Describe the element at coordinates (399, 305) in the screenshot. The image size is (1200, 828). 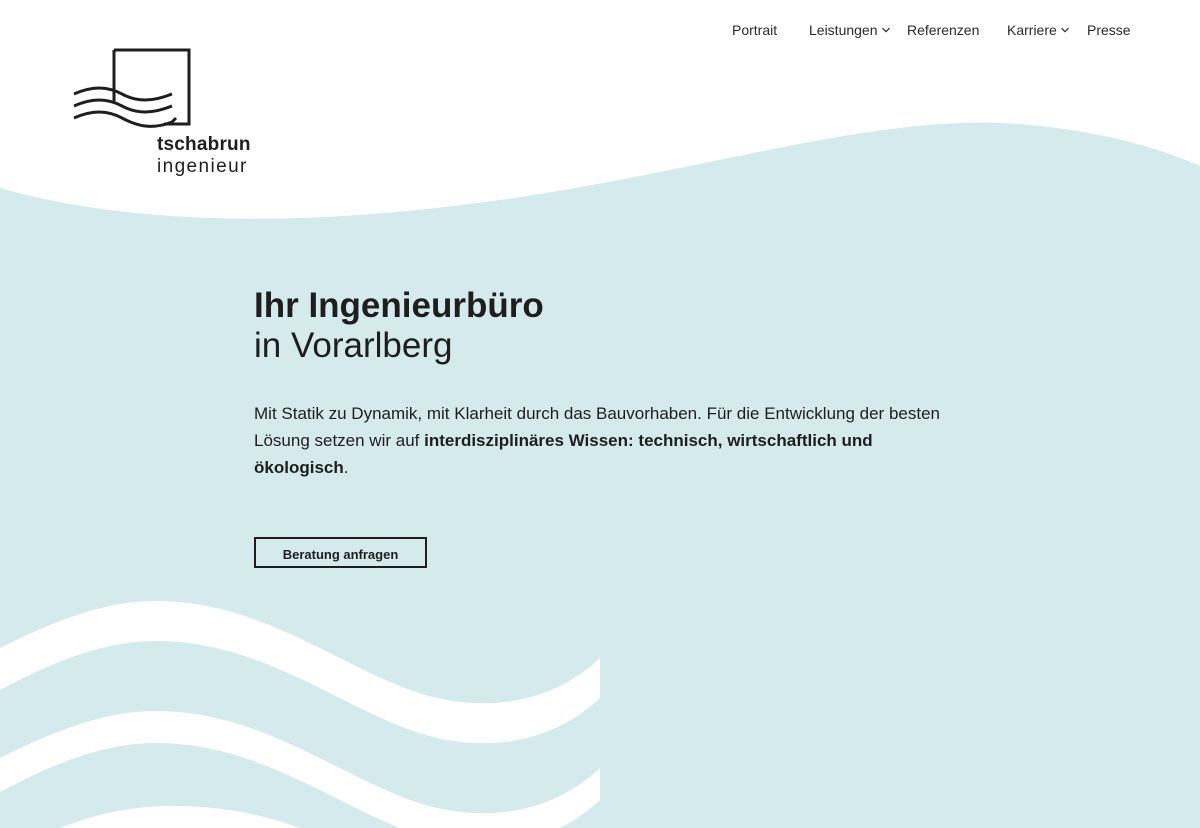
I see `hero-title: Ihr Ingenieurbüro` at that location.